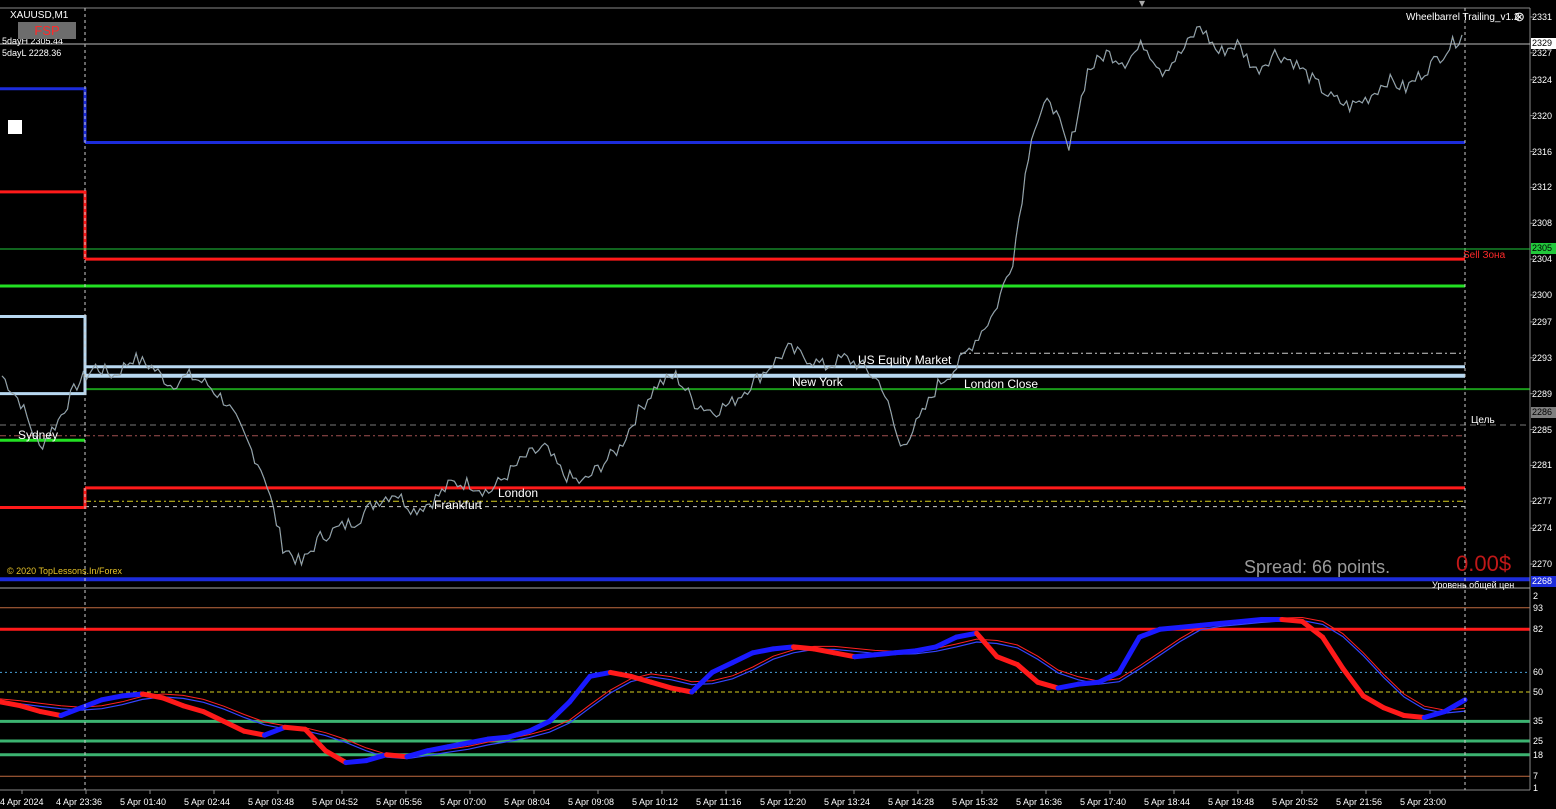 Image resolution: width=1556 pixels, height=809 pixels. What do you see at coordinates (38, 435) in the screenshot?
I see `session-label-sydney: Sydney` at bounding box center [38, 435].